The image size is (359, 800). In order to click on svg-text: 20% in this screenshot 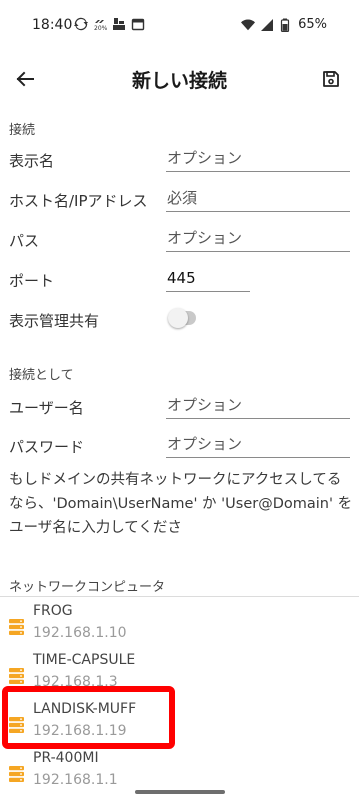, I will do `click(100, 28)`.